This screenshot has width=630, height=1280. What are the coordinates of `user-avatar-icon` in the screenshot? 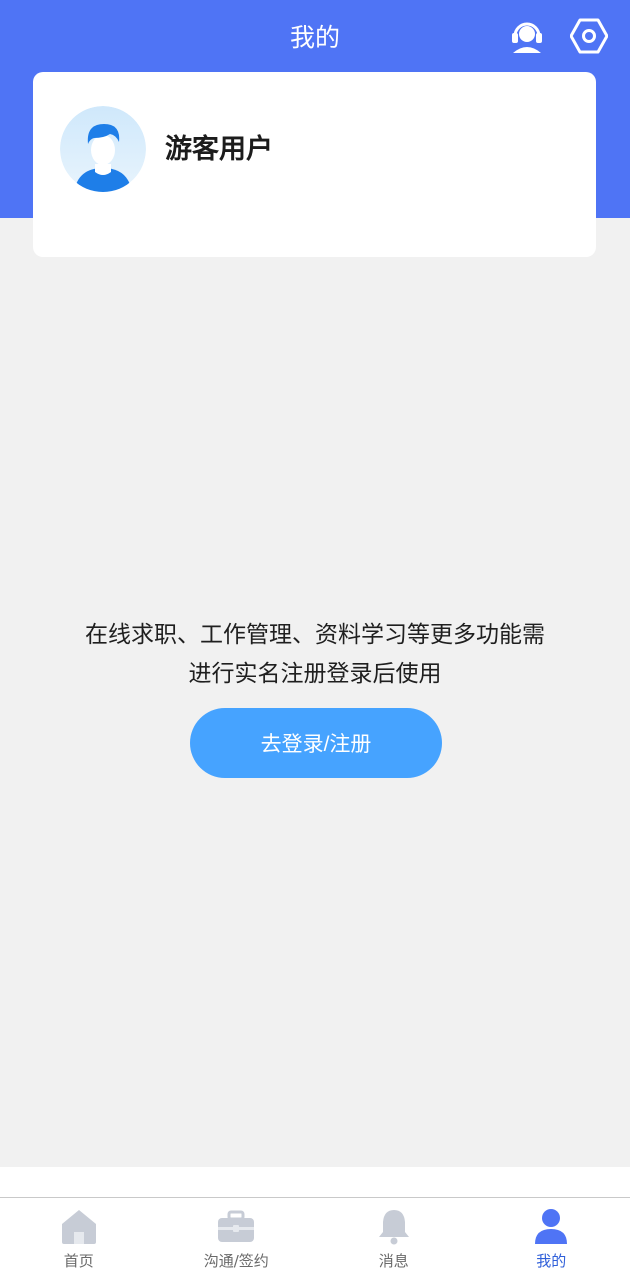 It's located at (103, 149).